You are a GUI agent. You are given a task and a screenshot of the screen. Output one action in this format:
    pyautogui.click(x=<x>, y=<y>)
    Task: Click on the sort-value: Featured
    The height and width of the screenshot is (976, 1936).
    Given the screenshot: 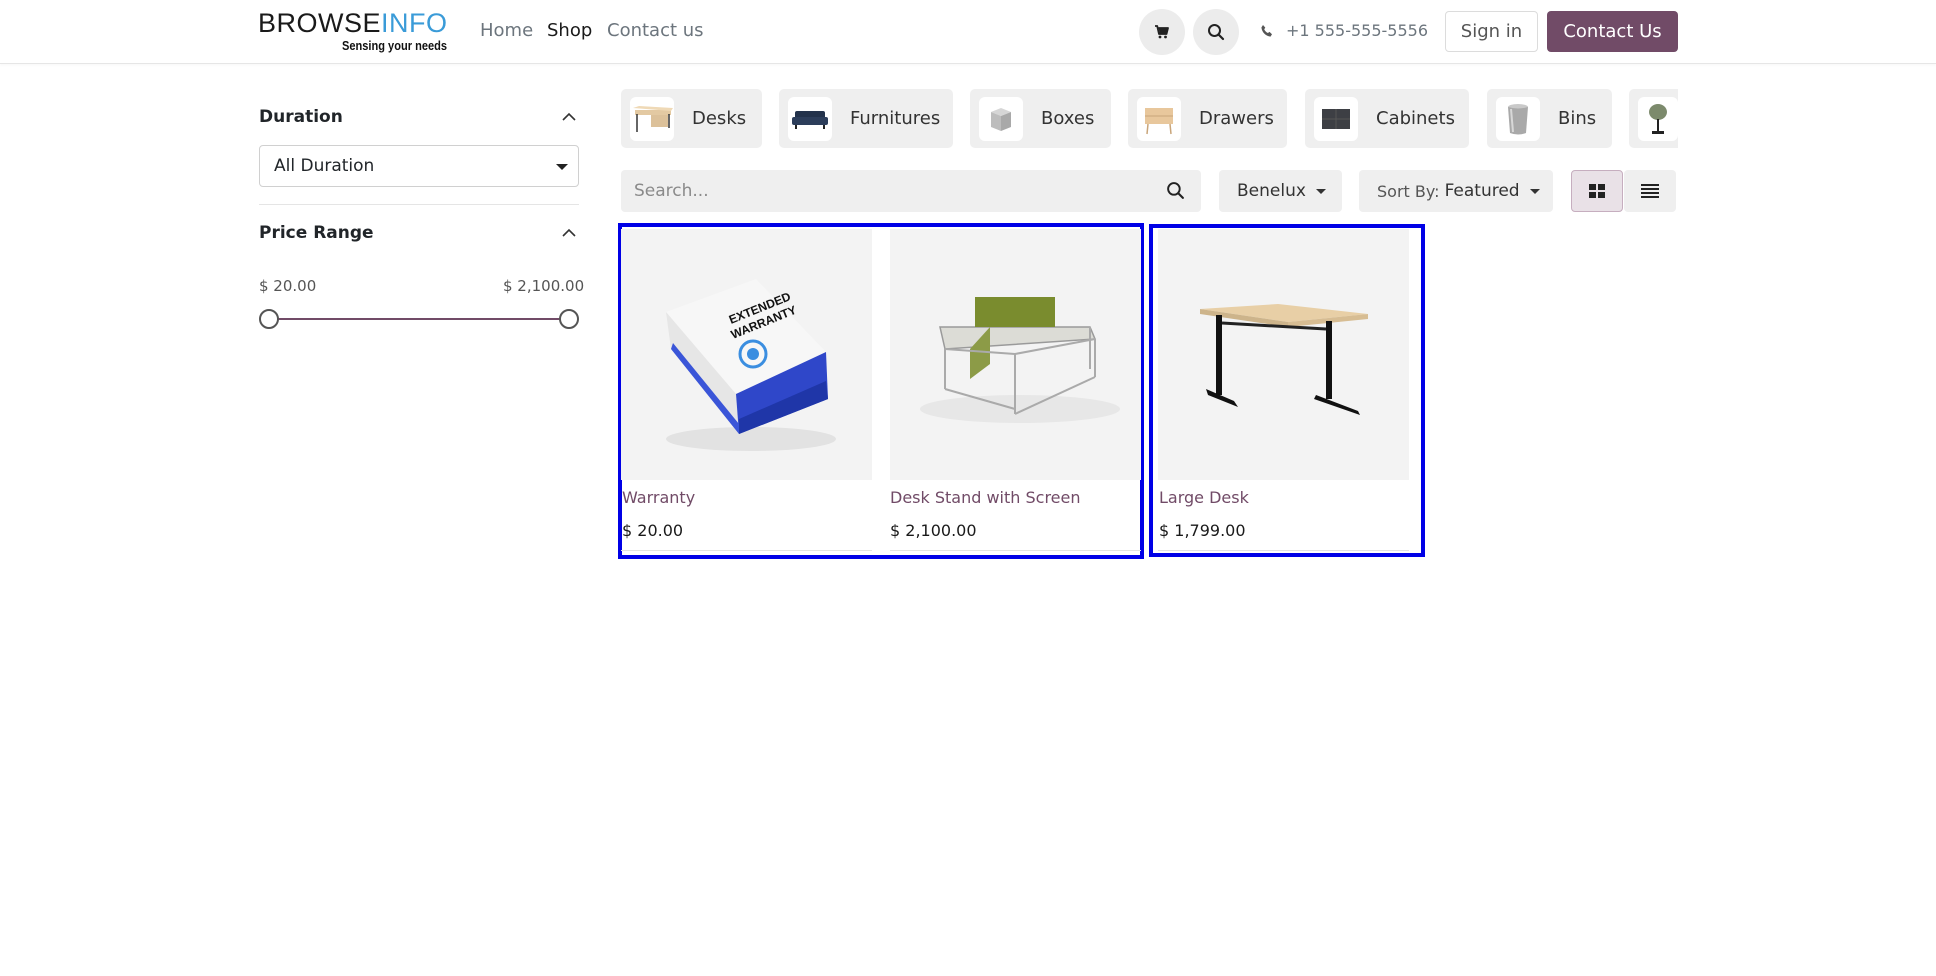 What is the action you would take?
    pyautogui.click(x=1482, y=191)
    